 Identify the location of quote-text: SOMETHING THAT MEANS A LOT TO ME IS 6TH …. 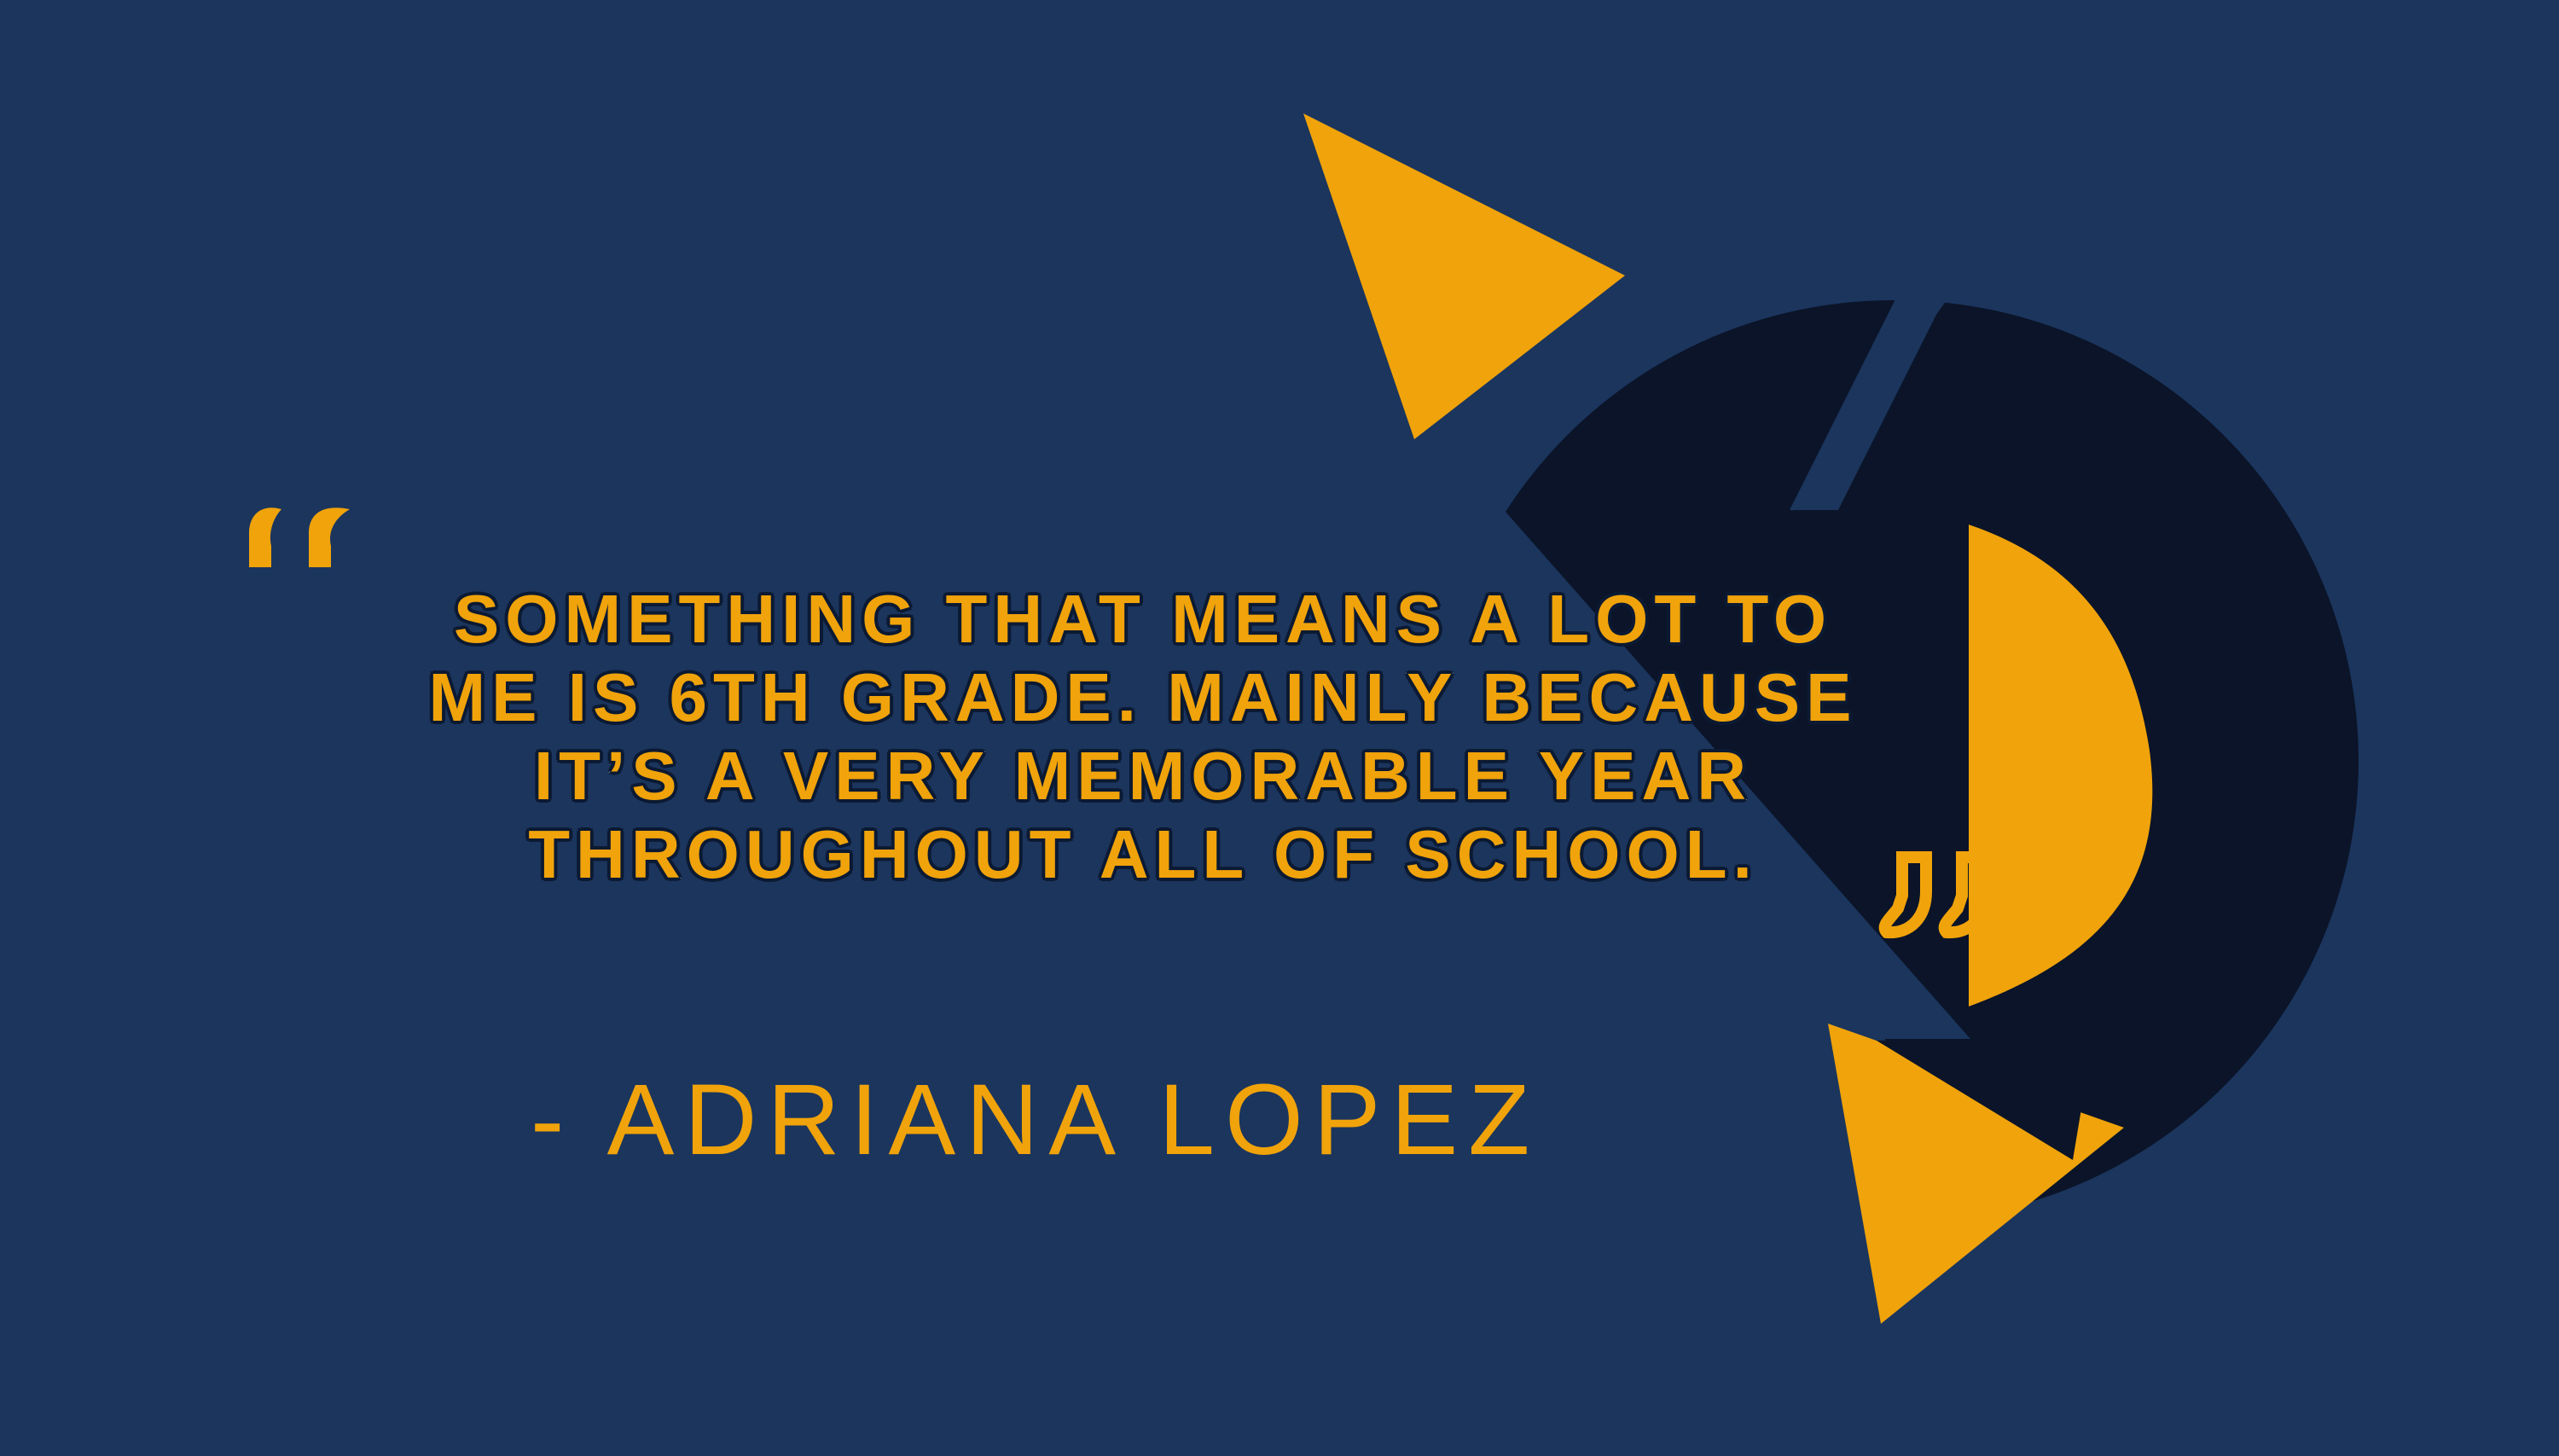
(1143, 737).